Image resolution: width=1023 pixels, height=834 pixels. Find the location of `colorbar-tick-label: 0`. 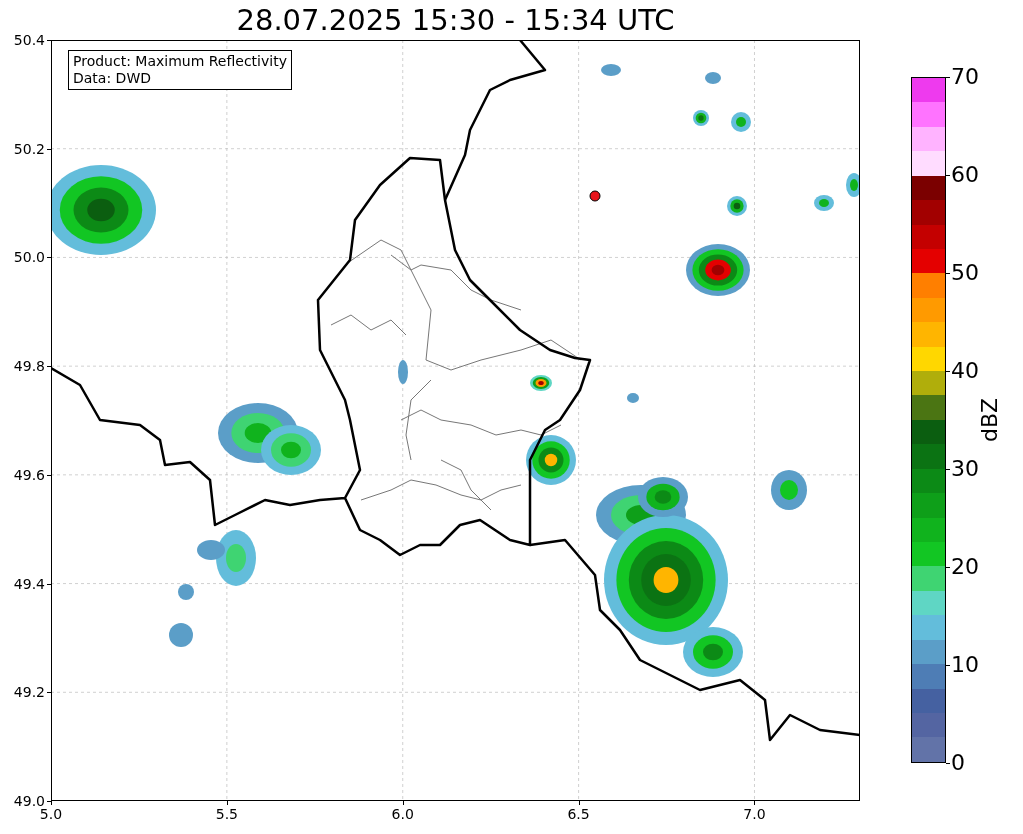

colorbar-tick-label: 0 is located at coordinates (958, 763).